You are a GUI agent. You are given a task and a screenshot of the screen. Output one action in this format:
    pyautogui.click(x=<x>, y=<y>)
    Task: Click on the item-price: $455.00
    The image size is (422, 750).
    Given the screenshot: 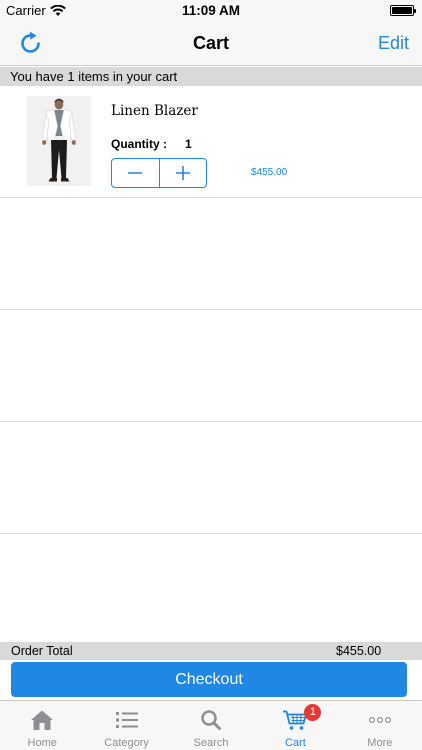 What is the action you would take?
    pyautogui.click(x=269, y=172)
    